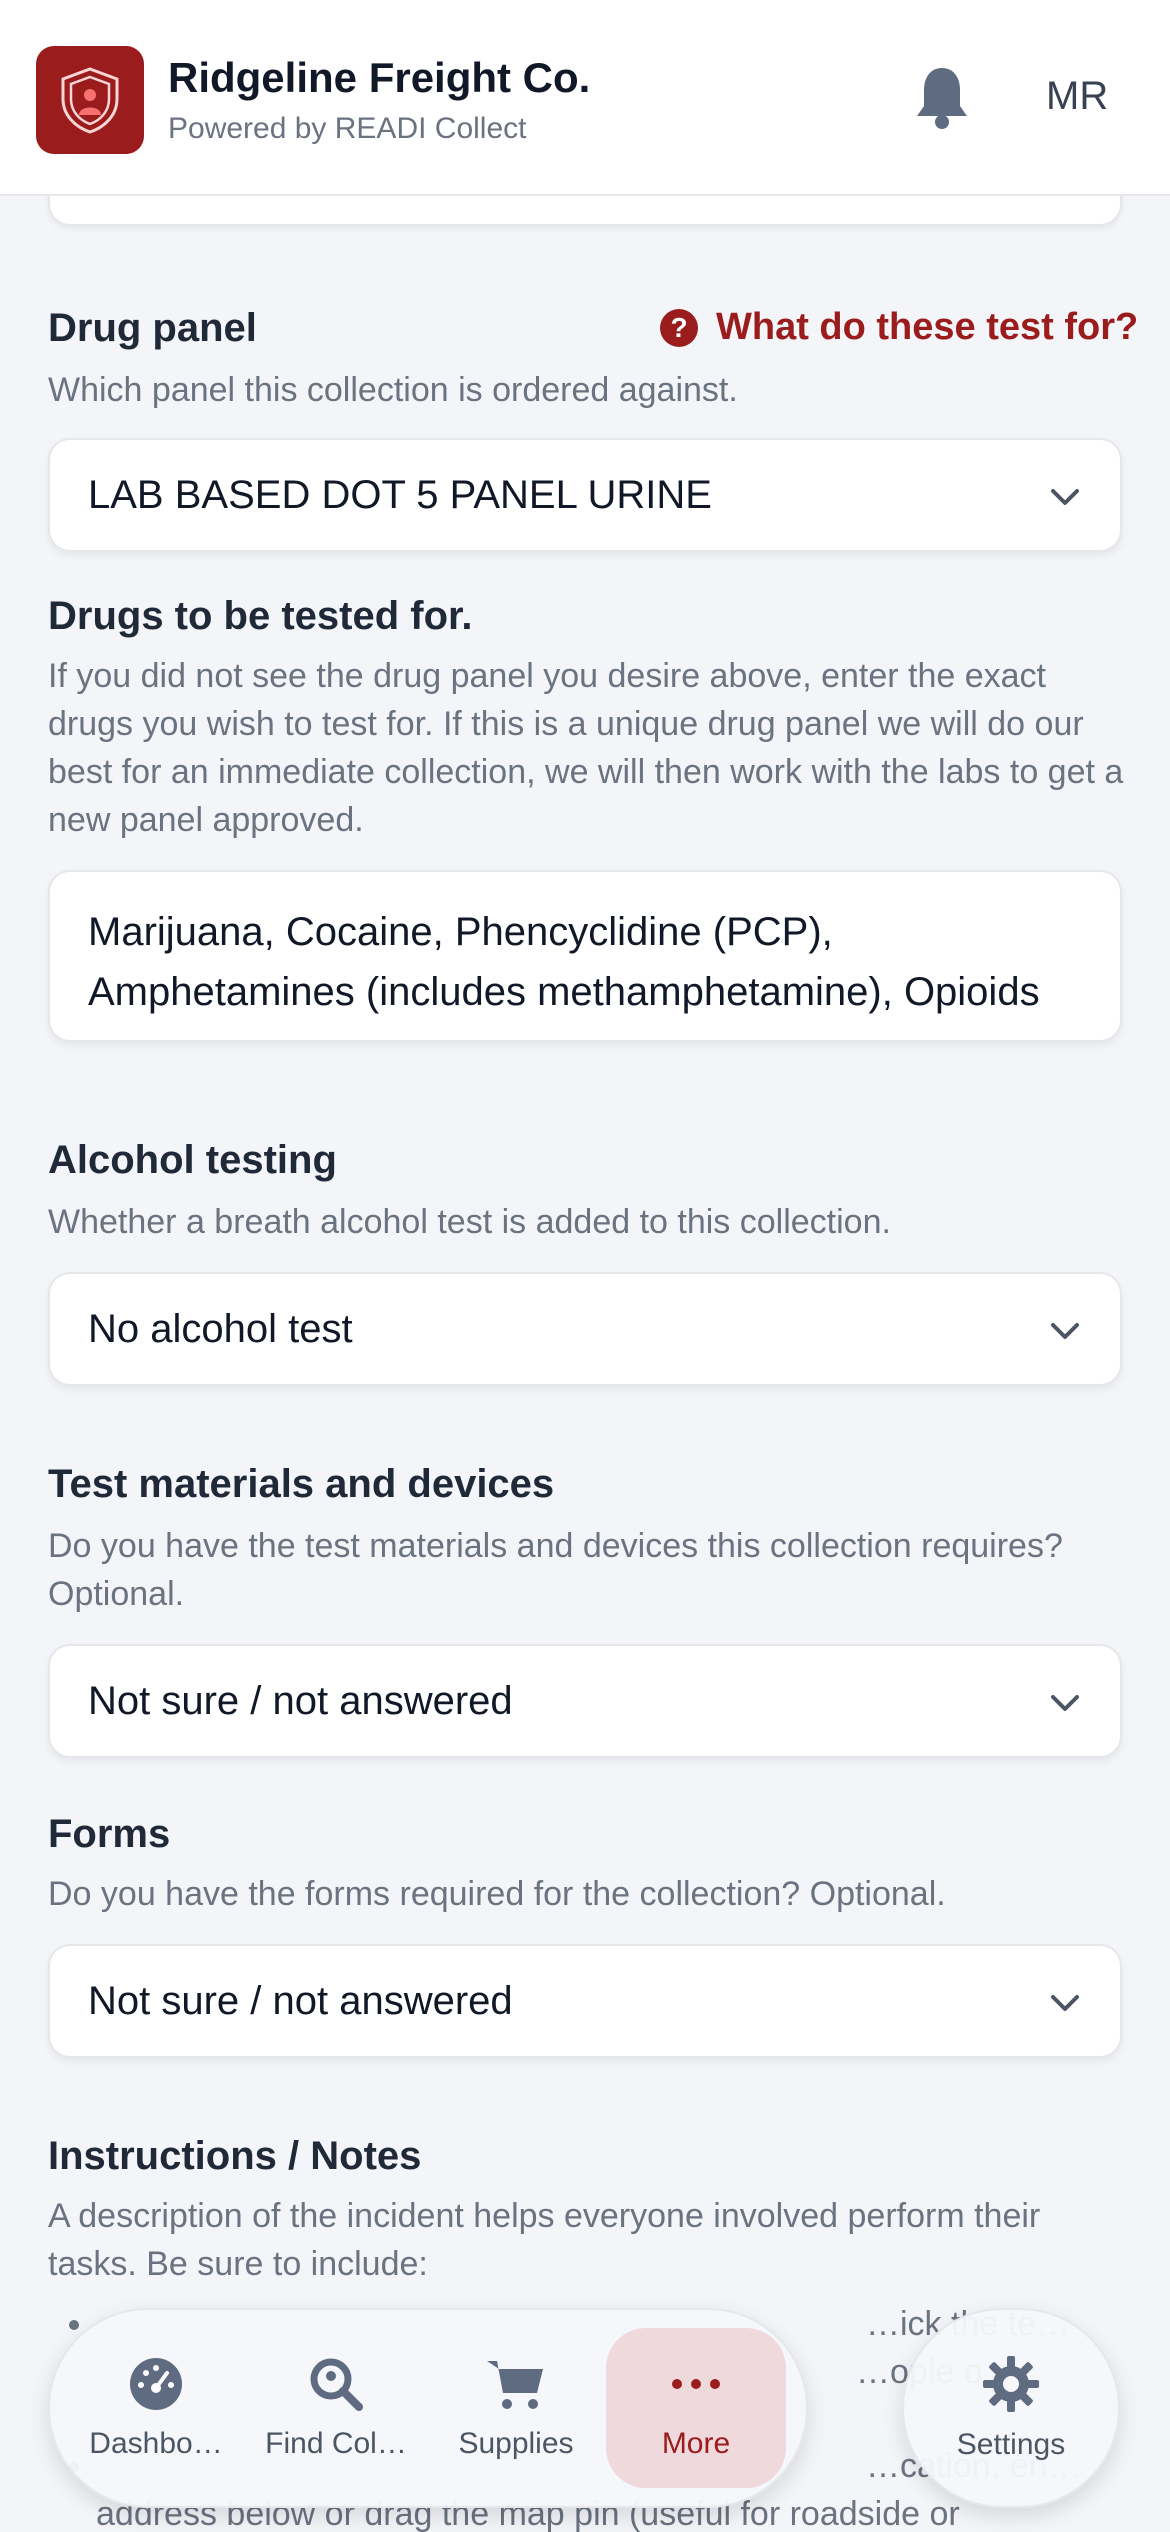 This screenshot has width=1170, height=2532. I want to click on gear-icon, so click(1011, 2384).